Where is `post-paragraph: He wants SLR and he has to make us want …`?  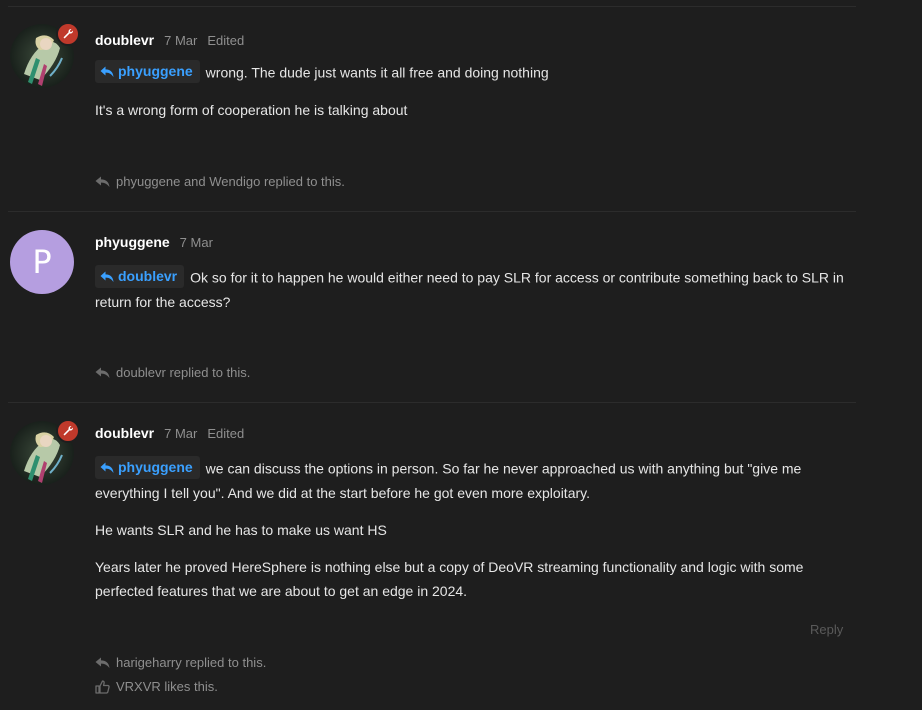 post-paragraph: He wants SLR and he has to make us want … is located at coordinates (241, 529).